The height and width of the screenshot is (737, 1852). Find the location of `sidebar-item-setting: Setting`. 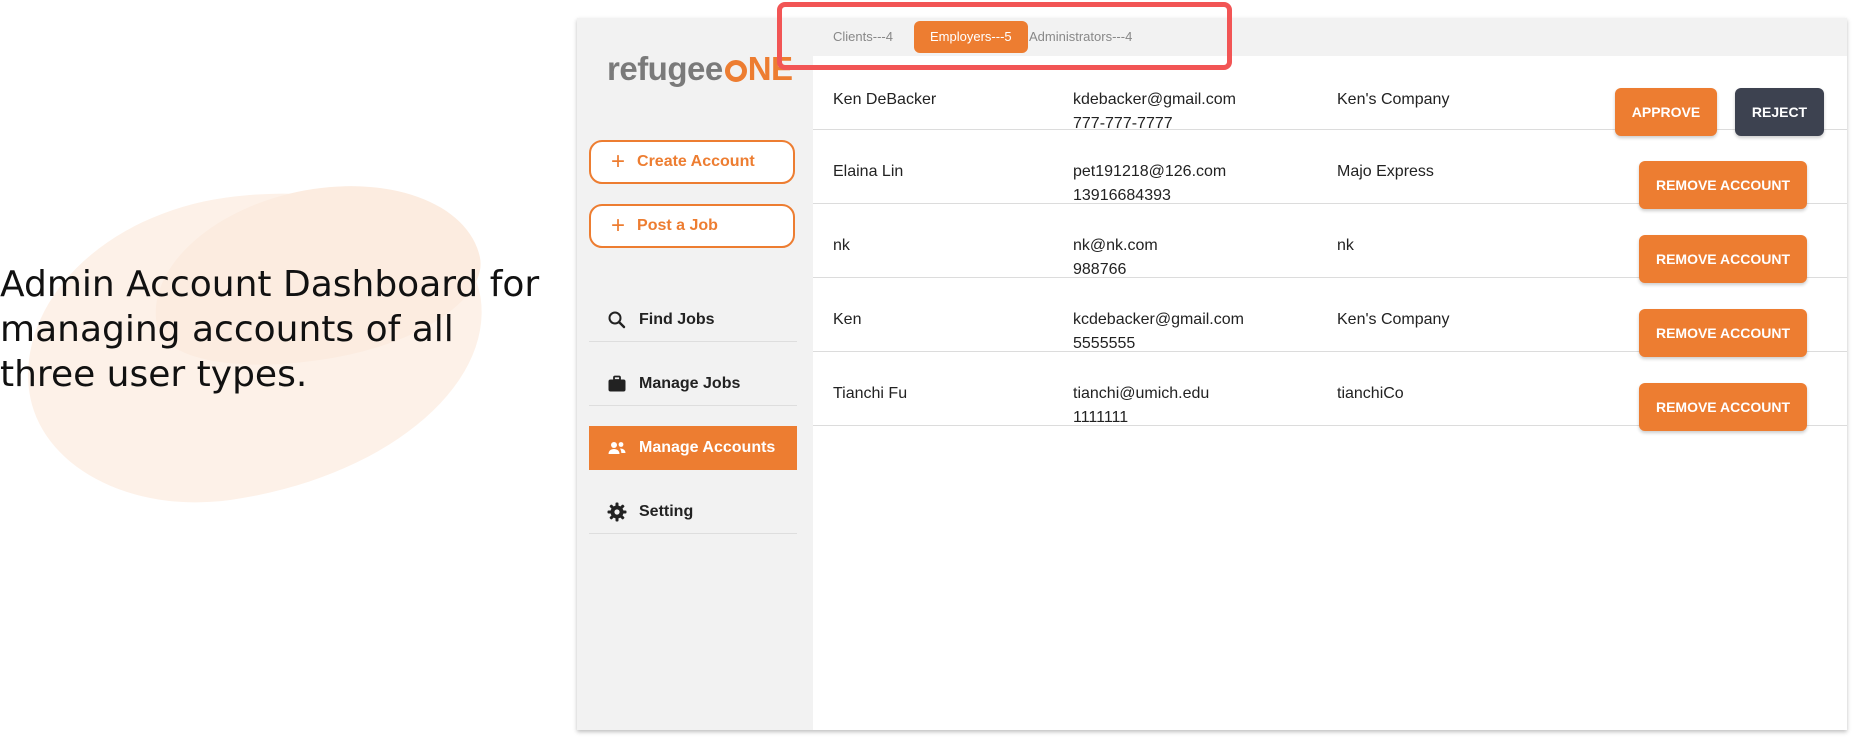

sidebar-item-setting: Setting is located at coordinates (693, 512).